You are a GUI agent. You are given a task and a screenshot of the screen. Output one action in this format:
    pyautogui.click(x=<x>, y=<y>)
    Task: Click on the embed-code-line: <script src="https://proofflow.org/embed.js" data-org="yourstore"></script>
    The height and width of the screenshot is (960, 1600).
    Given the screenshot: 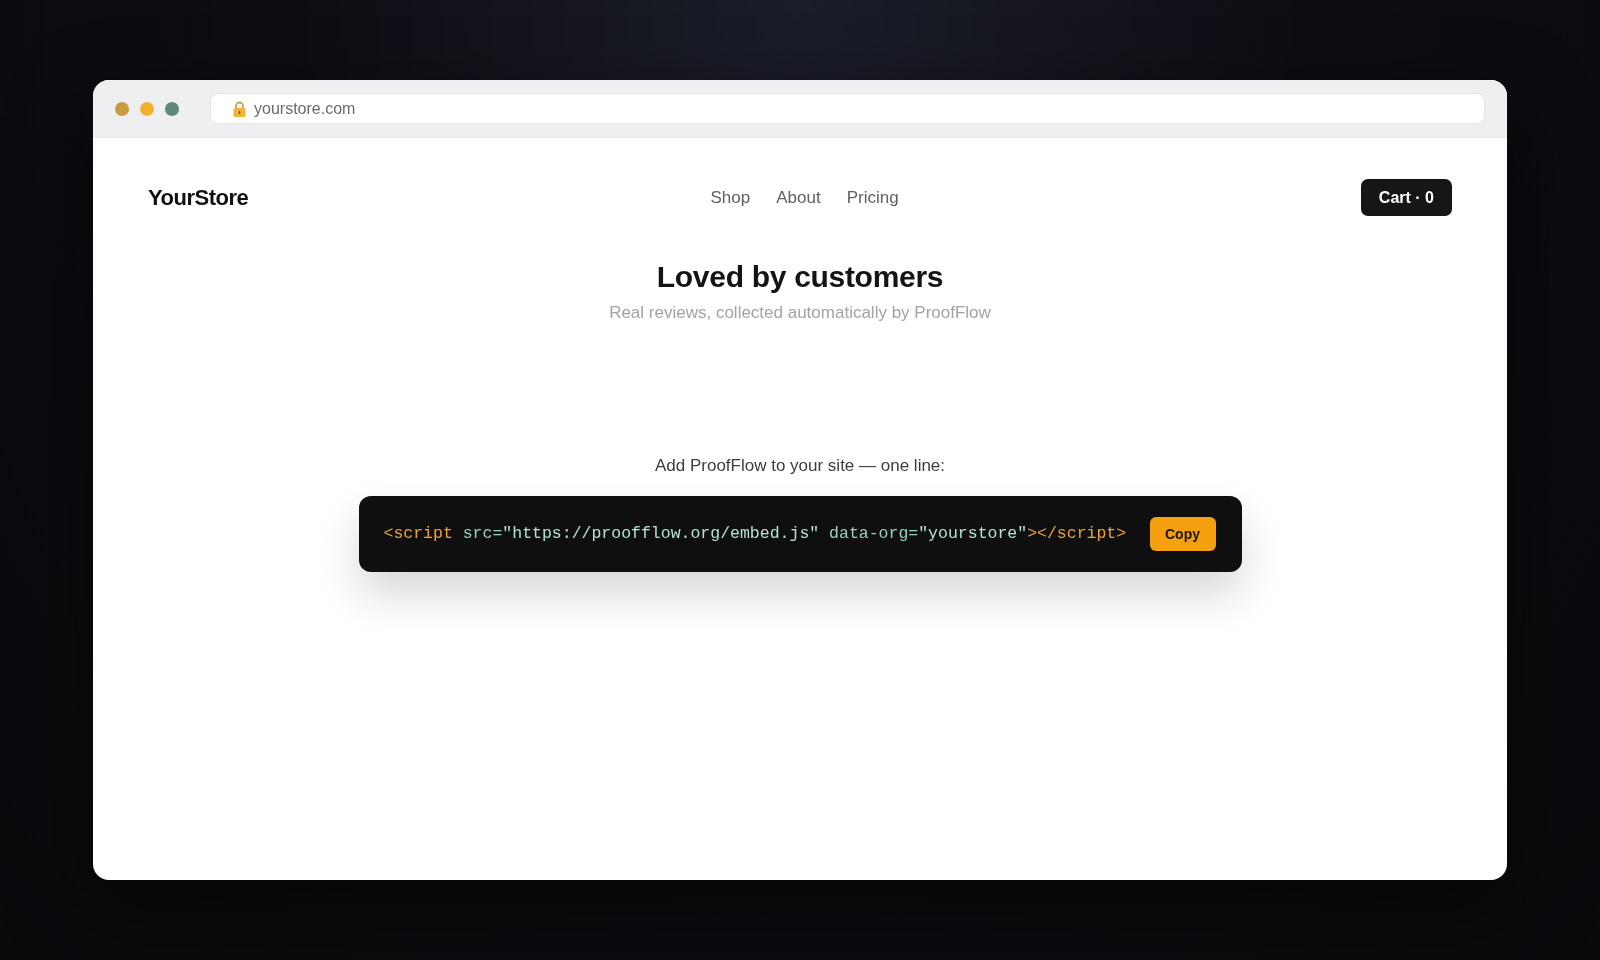 What is the action you would take?
    pyautogui.click(x=755, y=533)
    